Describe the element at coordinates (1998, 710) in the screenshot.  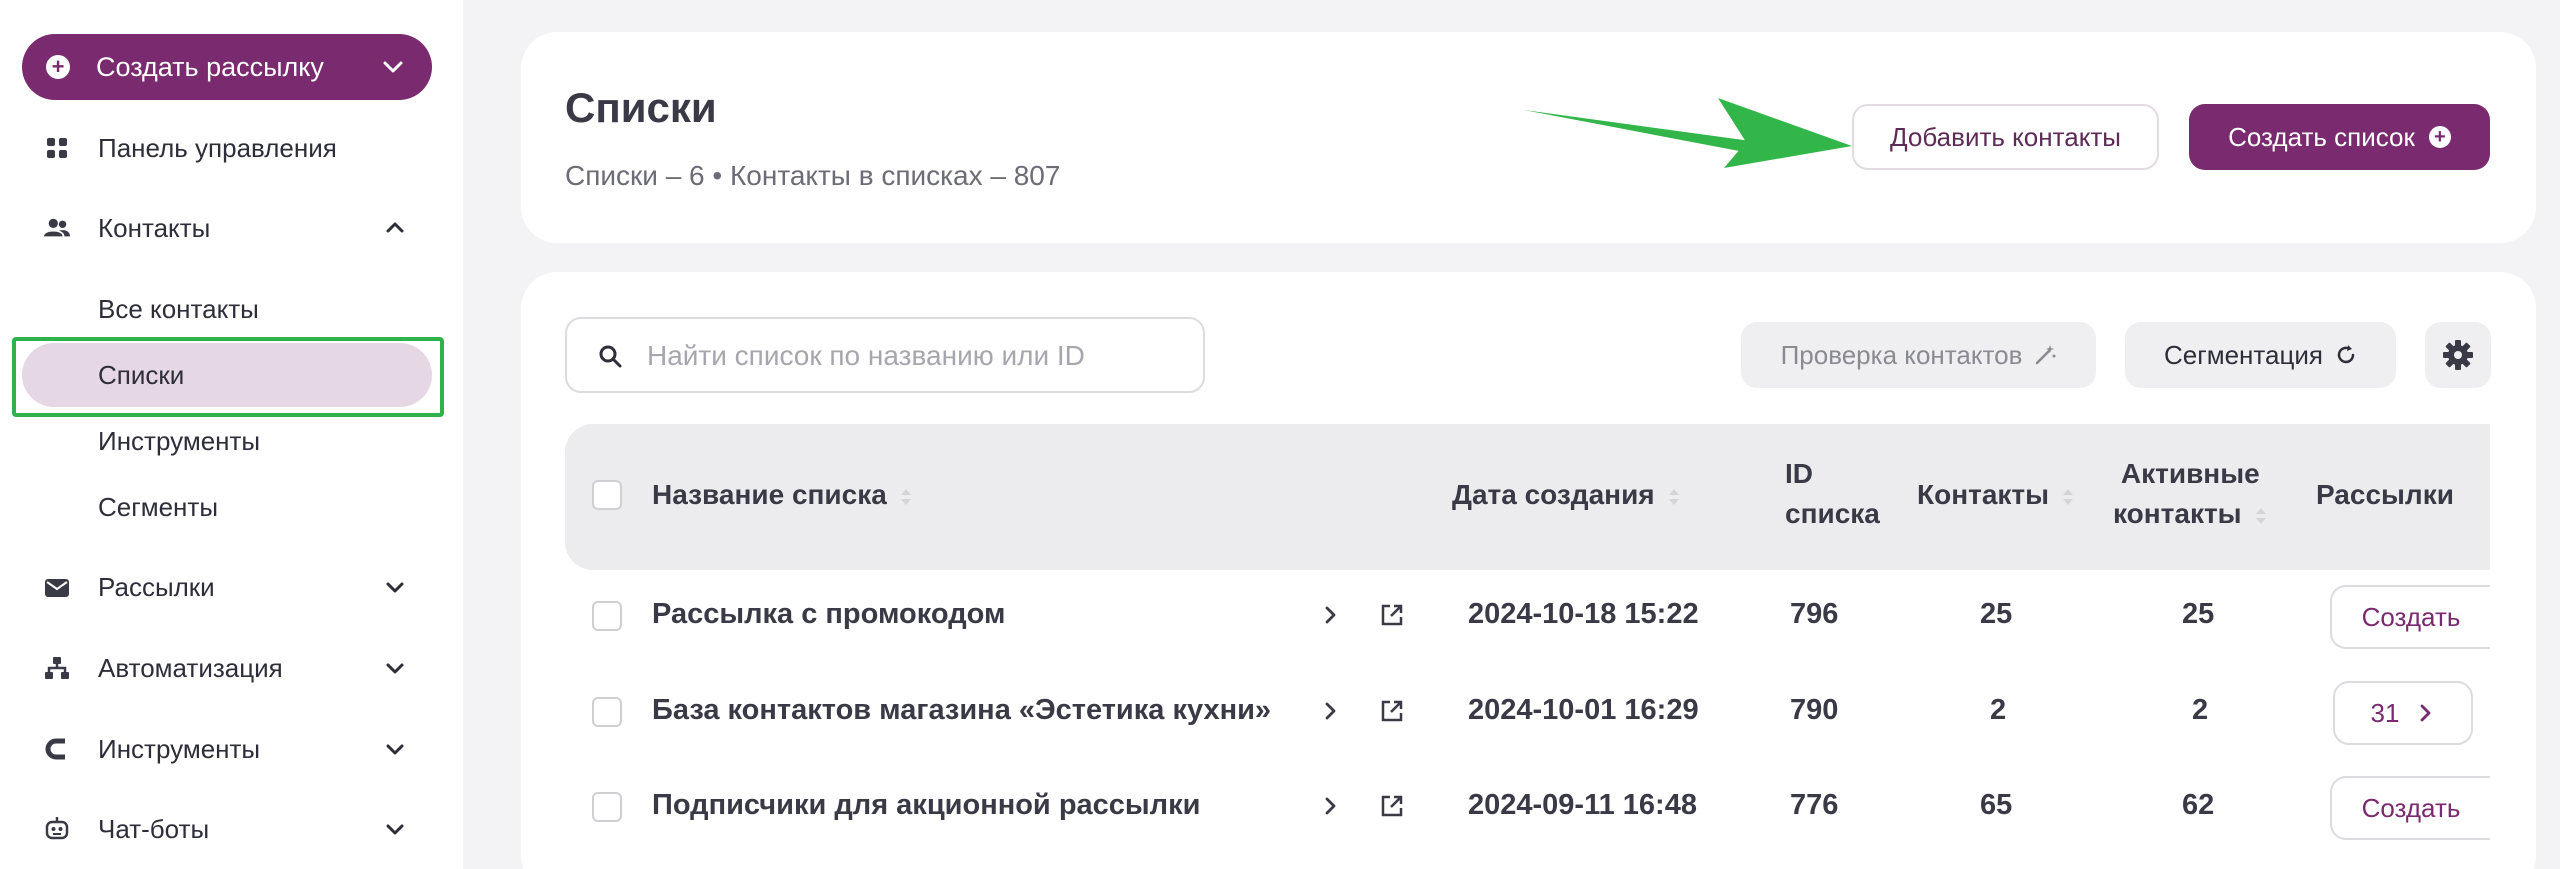
I see `contacts-count: 2` at that location.